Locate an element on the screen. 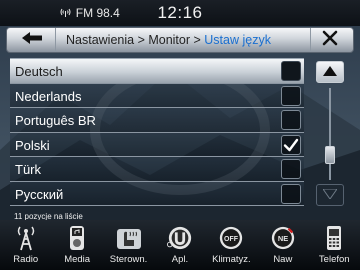 The width and height of the screenshot is (360, 270). phone-icon is located at coordinates (334, 238).